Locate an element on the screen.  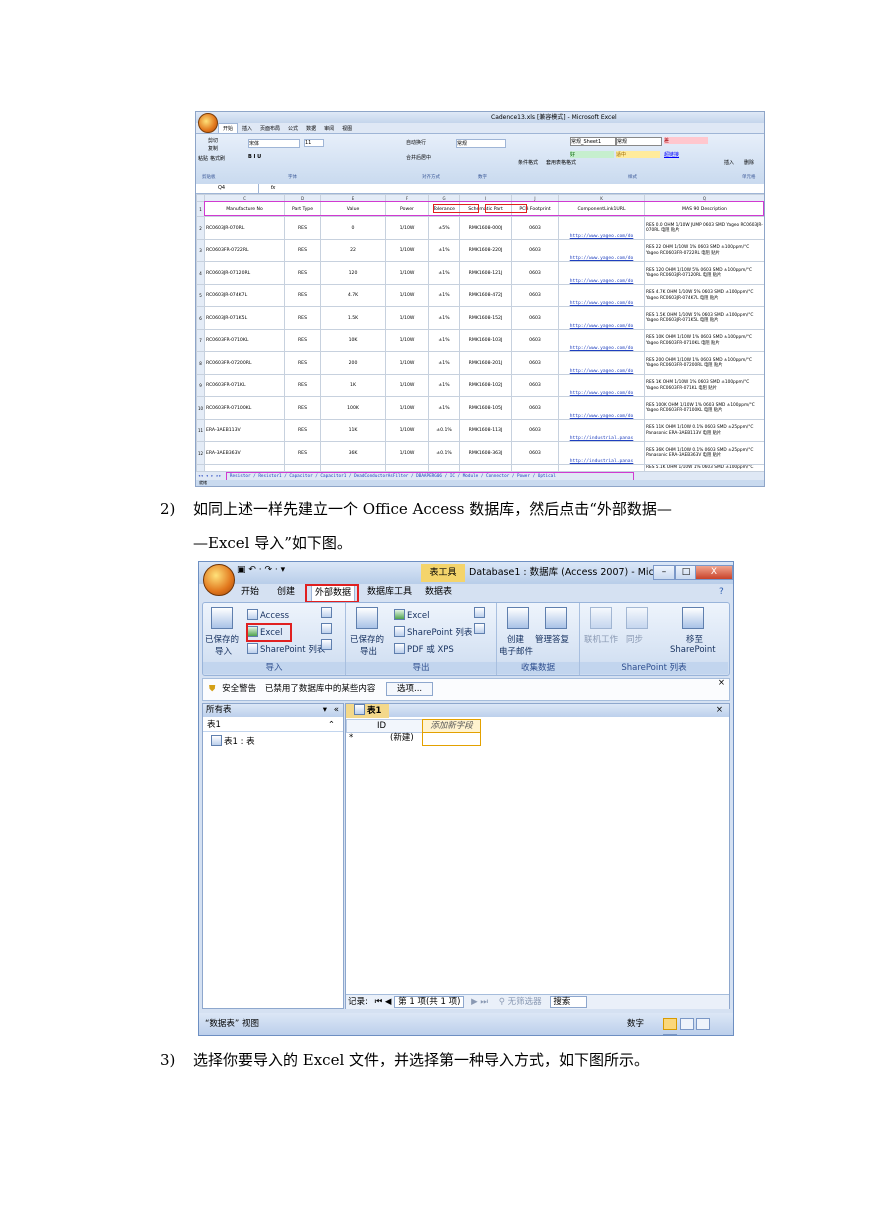
table-cell: RC0603JR-07120RL is located at coordinates (244, 273).